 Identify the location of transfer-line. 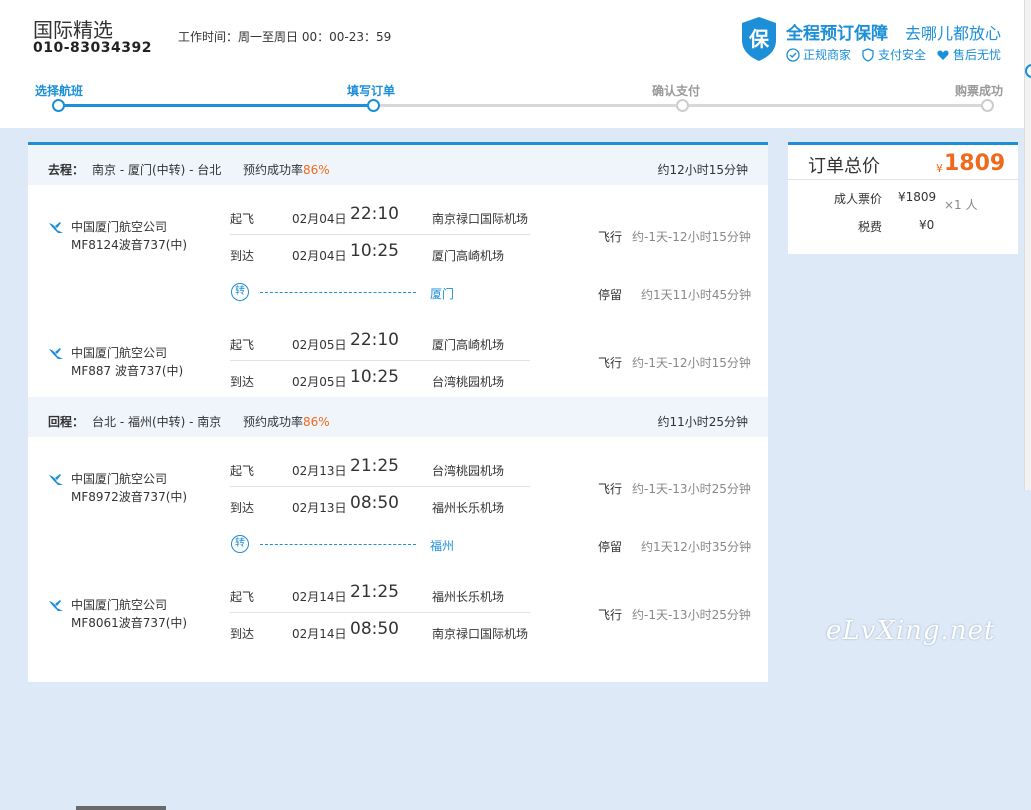
(338, 544).